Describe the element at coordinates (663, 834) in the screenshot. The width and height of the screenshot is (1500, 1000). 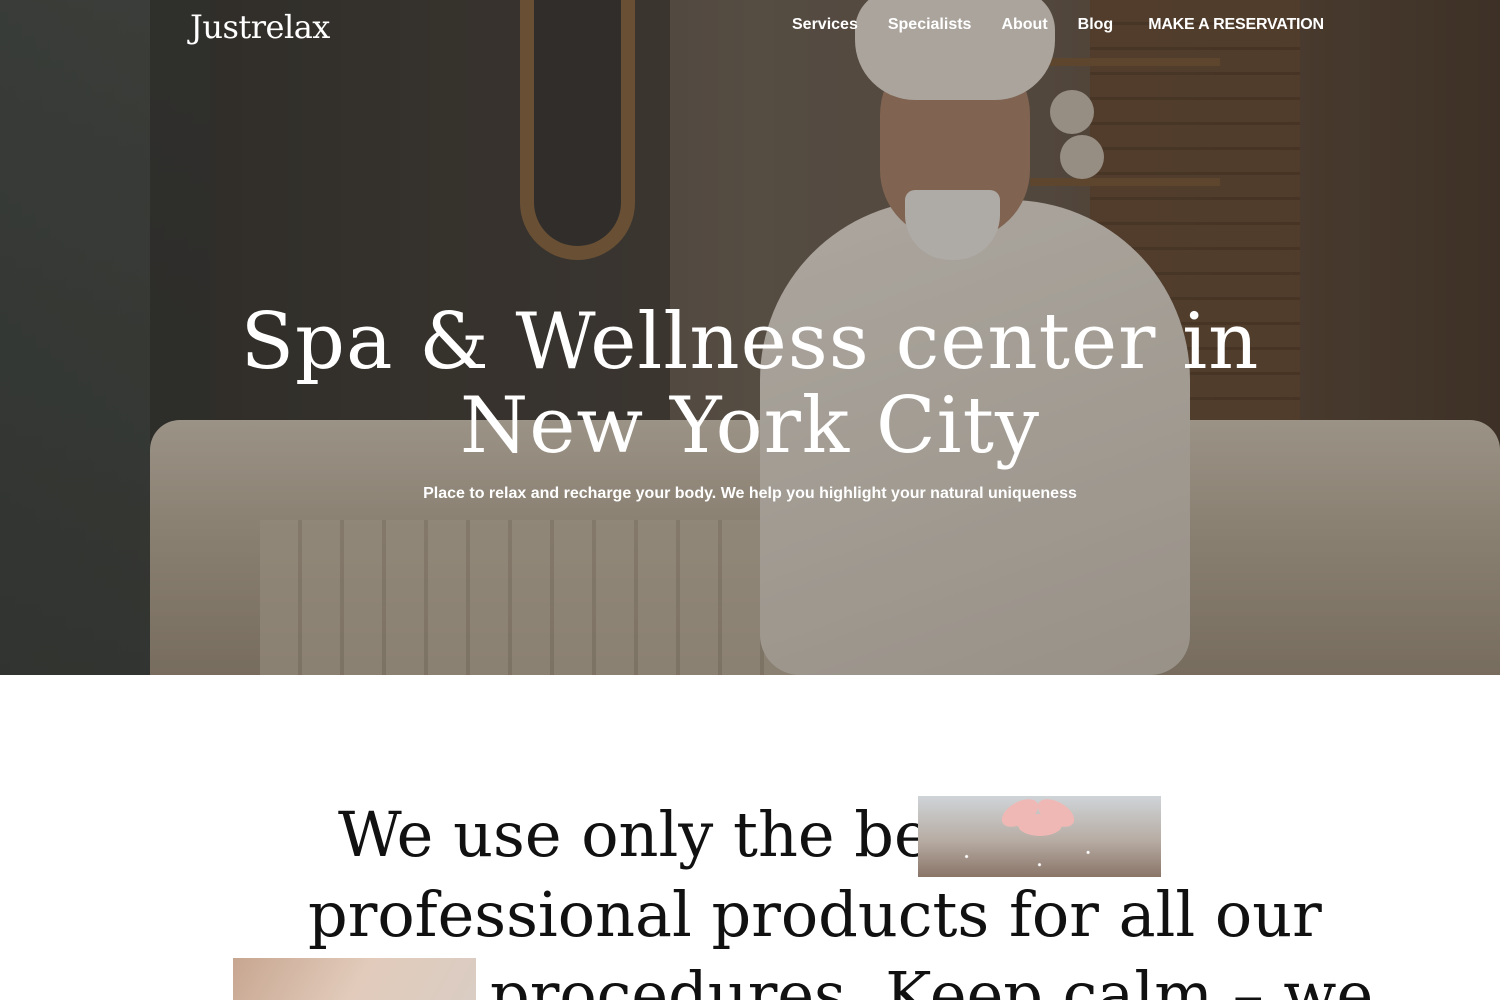
I see `statement-line1: We use only the best` at that location.